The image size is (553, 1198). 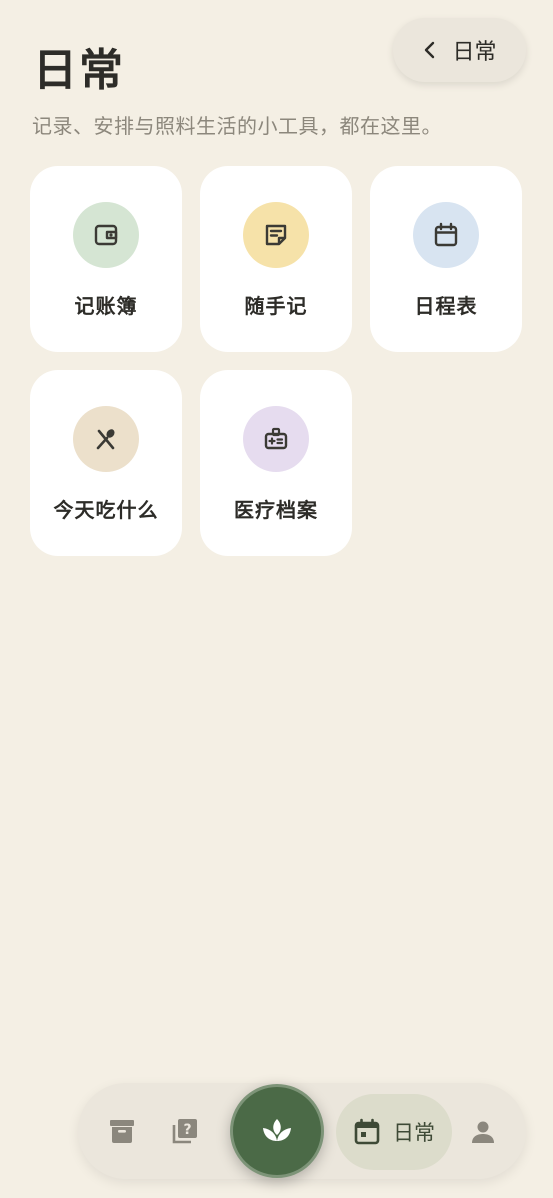 I want to click on tool-card-medical-records: 医疗档案, so click(x=276, y=463).